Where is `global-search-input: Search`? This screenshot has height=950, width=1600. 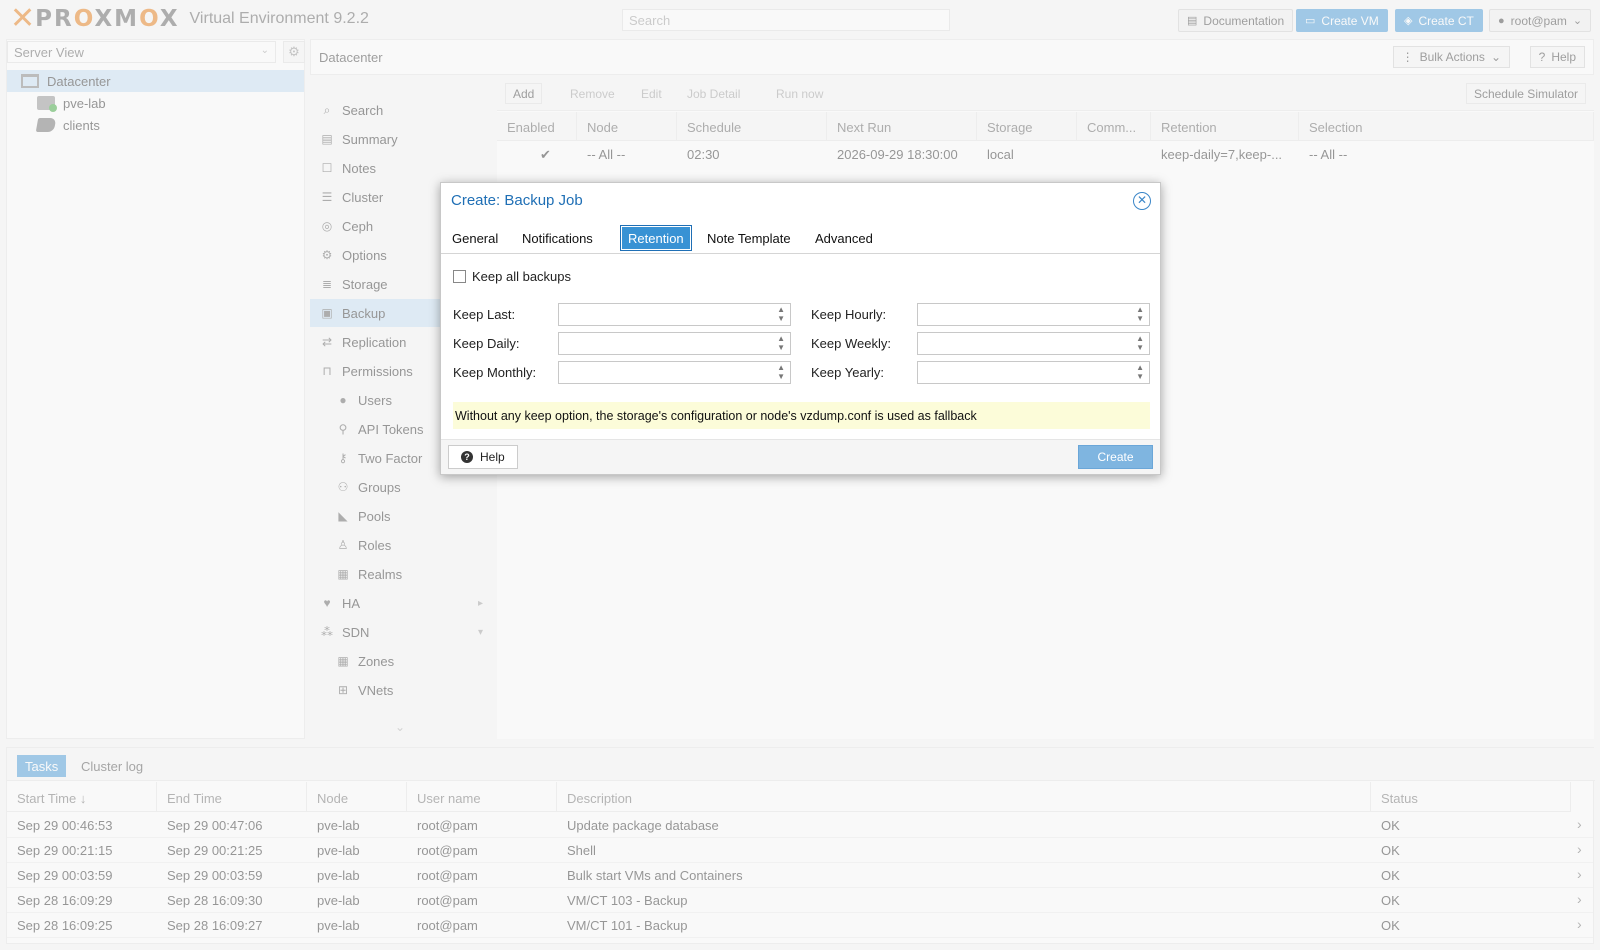
global-search-input: Search is located at coordinates (786, 20).